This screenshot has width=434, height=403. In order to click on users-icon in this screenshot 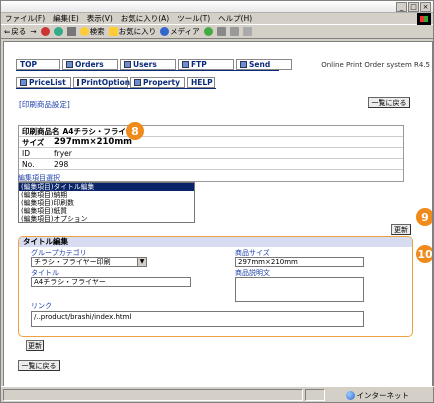, I will do `click(127, 64)`.